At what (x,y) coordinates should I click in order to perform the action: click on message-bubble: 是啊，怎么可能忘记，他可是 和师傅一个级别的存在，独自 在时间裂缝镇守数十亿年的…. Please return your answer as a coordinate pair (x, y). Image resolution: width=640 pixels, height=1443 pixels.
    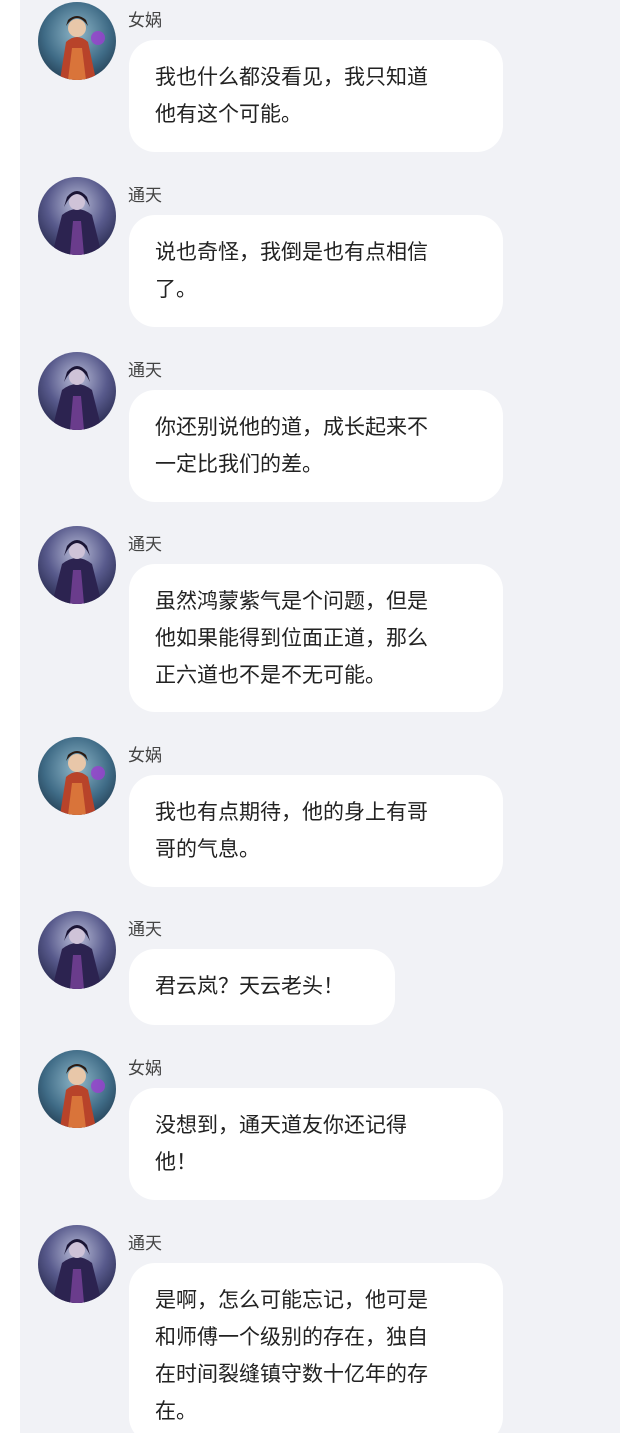
    Looking at the image, I should click on (316, 1353).